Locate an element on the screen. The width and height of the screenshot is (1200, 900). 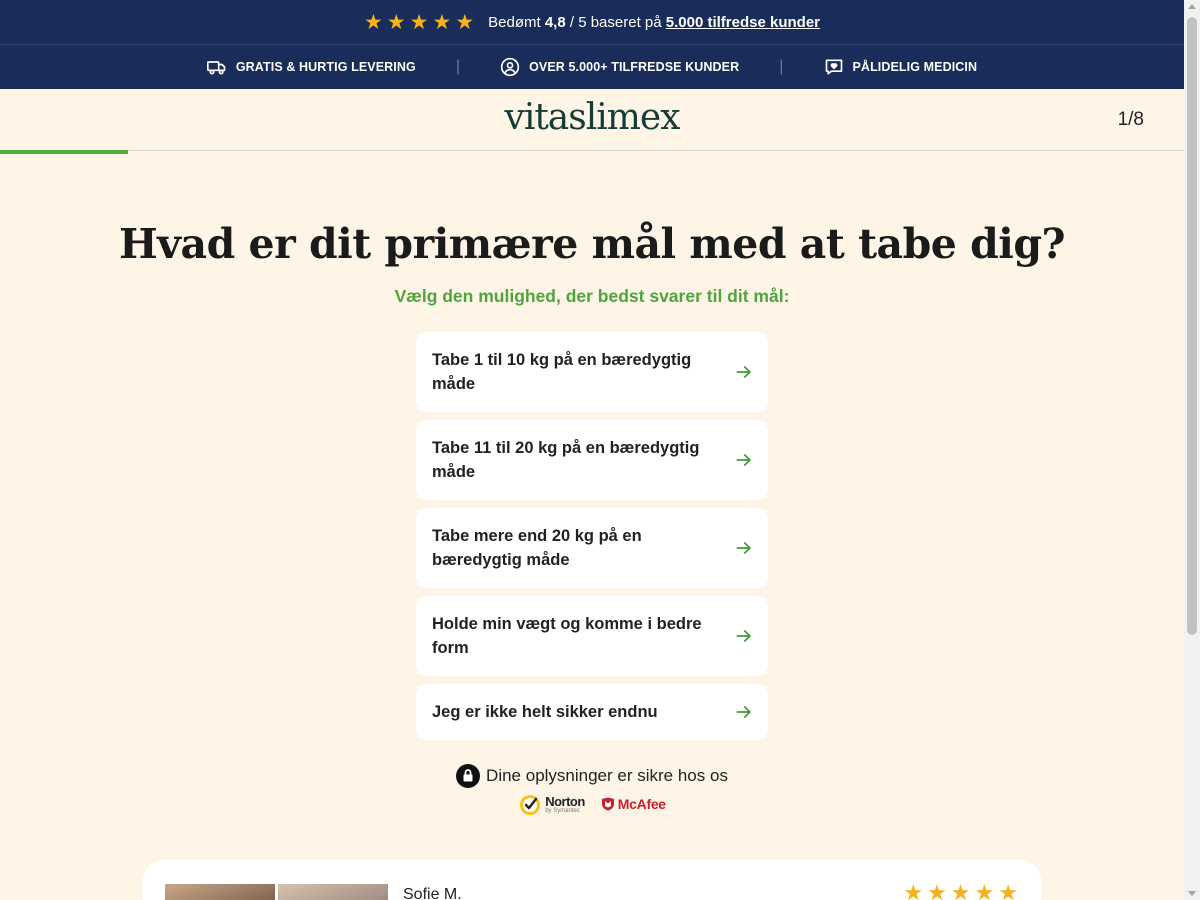
rating-middle: / 5 baseret på is located at coordinates (615, 22).